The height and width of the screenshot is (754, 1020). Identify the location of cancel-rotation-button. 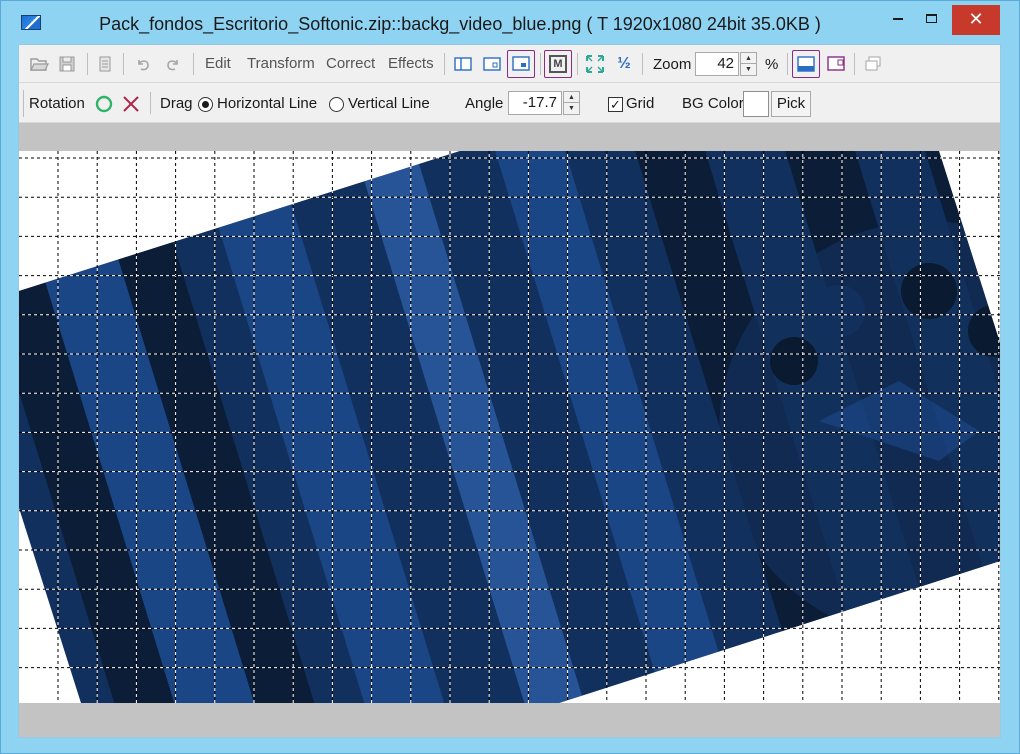
(131, 104).